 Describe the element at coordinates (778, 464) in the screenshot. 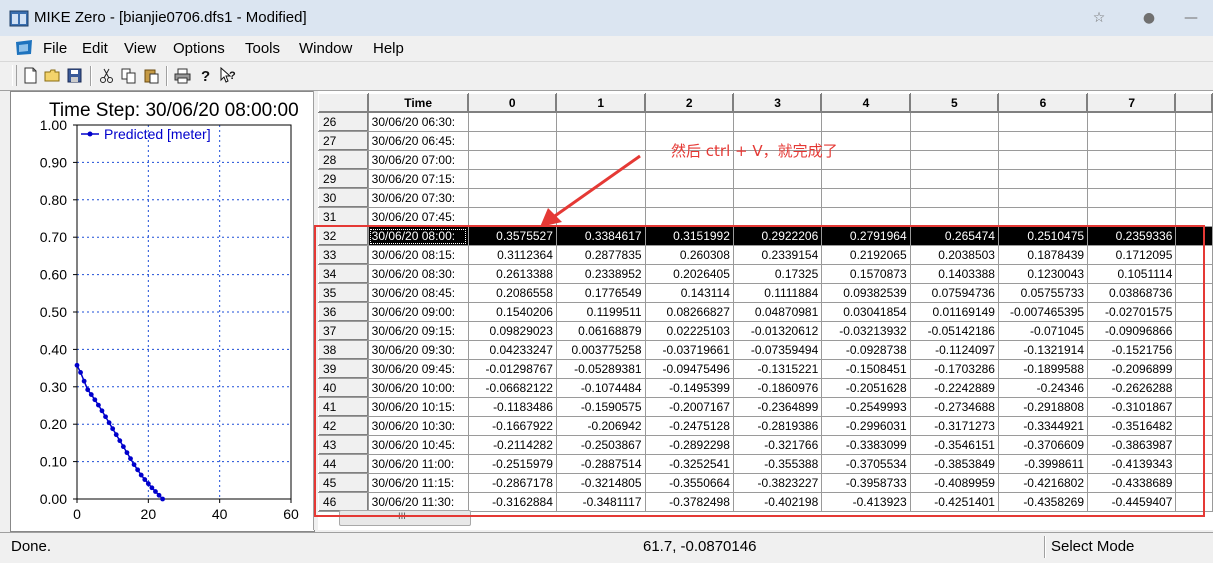

I see `value-cell: -0.355388` at that location.